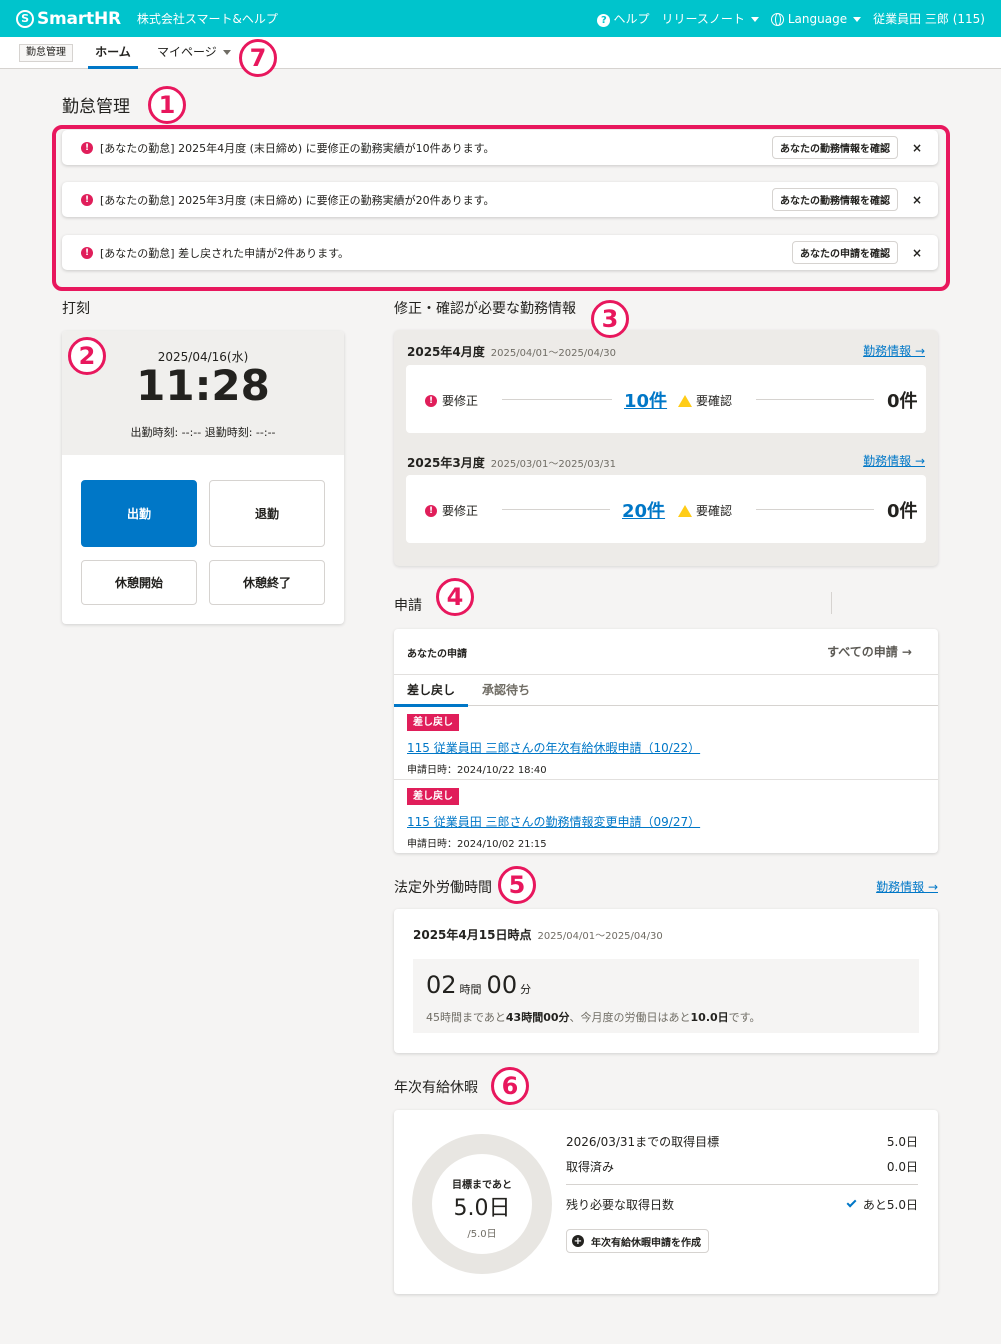 The height and width of the screenshot is (1344, 1001). I want to click on plus-icon: +, so click(578, 1241).